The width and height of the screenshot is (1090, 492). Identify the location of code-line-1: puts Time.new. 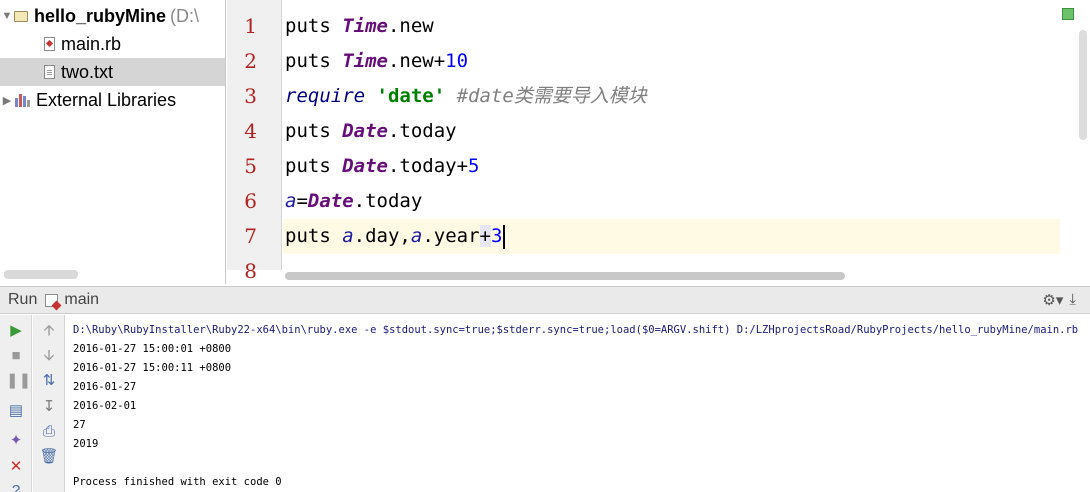
(671, 26).